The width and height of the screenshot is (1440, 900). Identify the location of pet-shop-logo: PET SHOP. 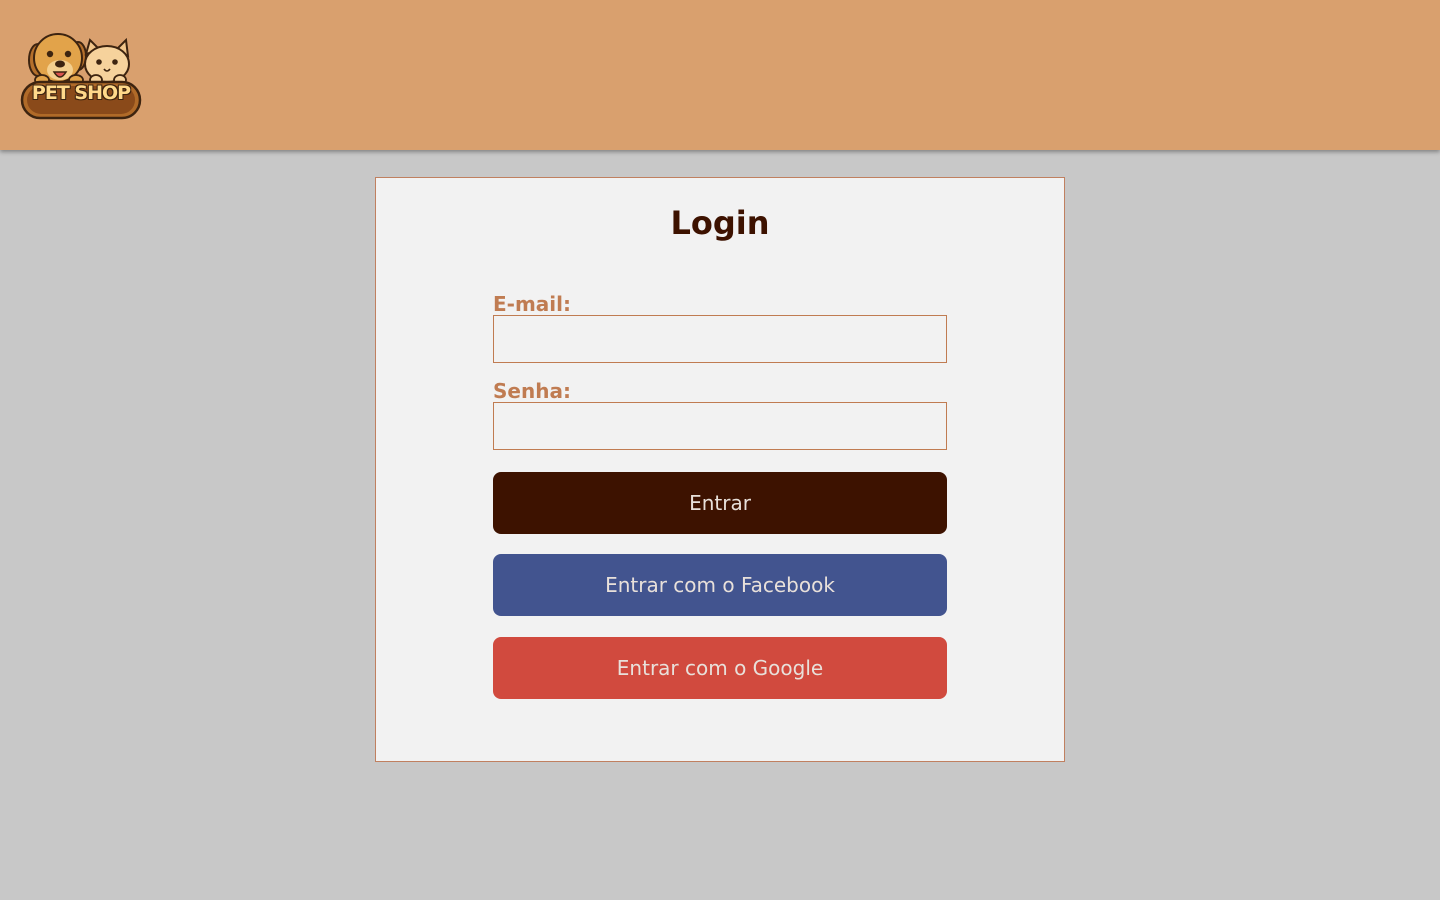
(81, 75).